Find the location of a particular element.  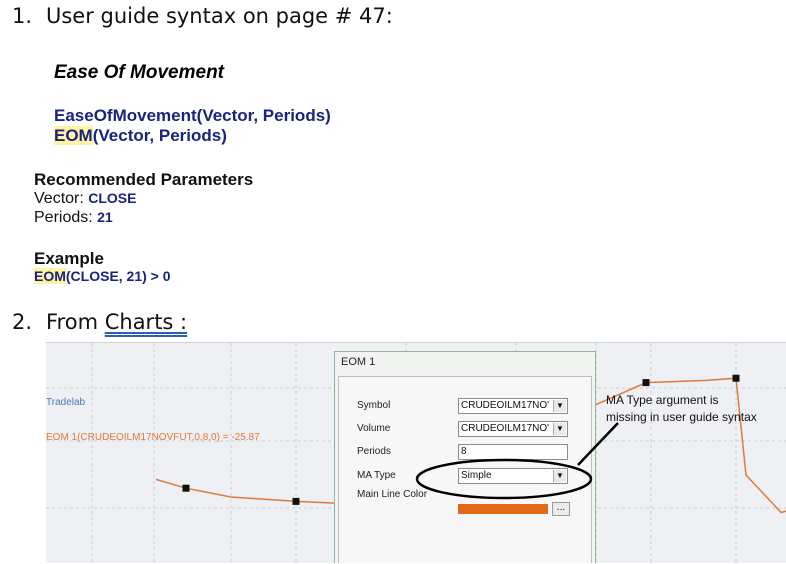

ma-type-select: Simple ▼ is located at coordinates (513, 476).